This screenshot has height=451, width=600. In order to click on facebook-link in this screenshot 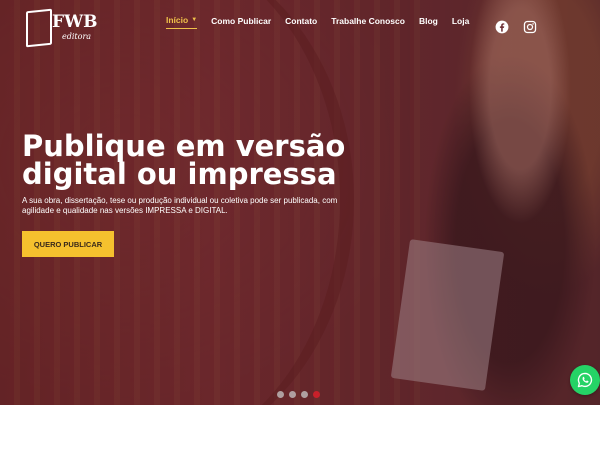, I will do `click(502, 27)`.